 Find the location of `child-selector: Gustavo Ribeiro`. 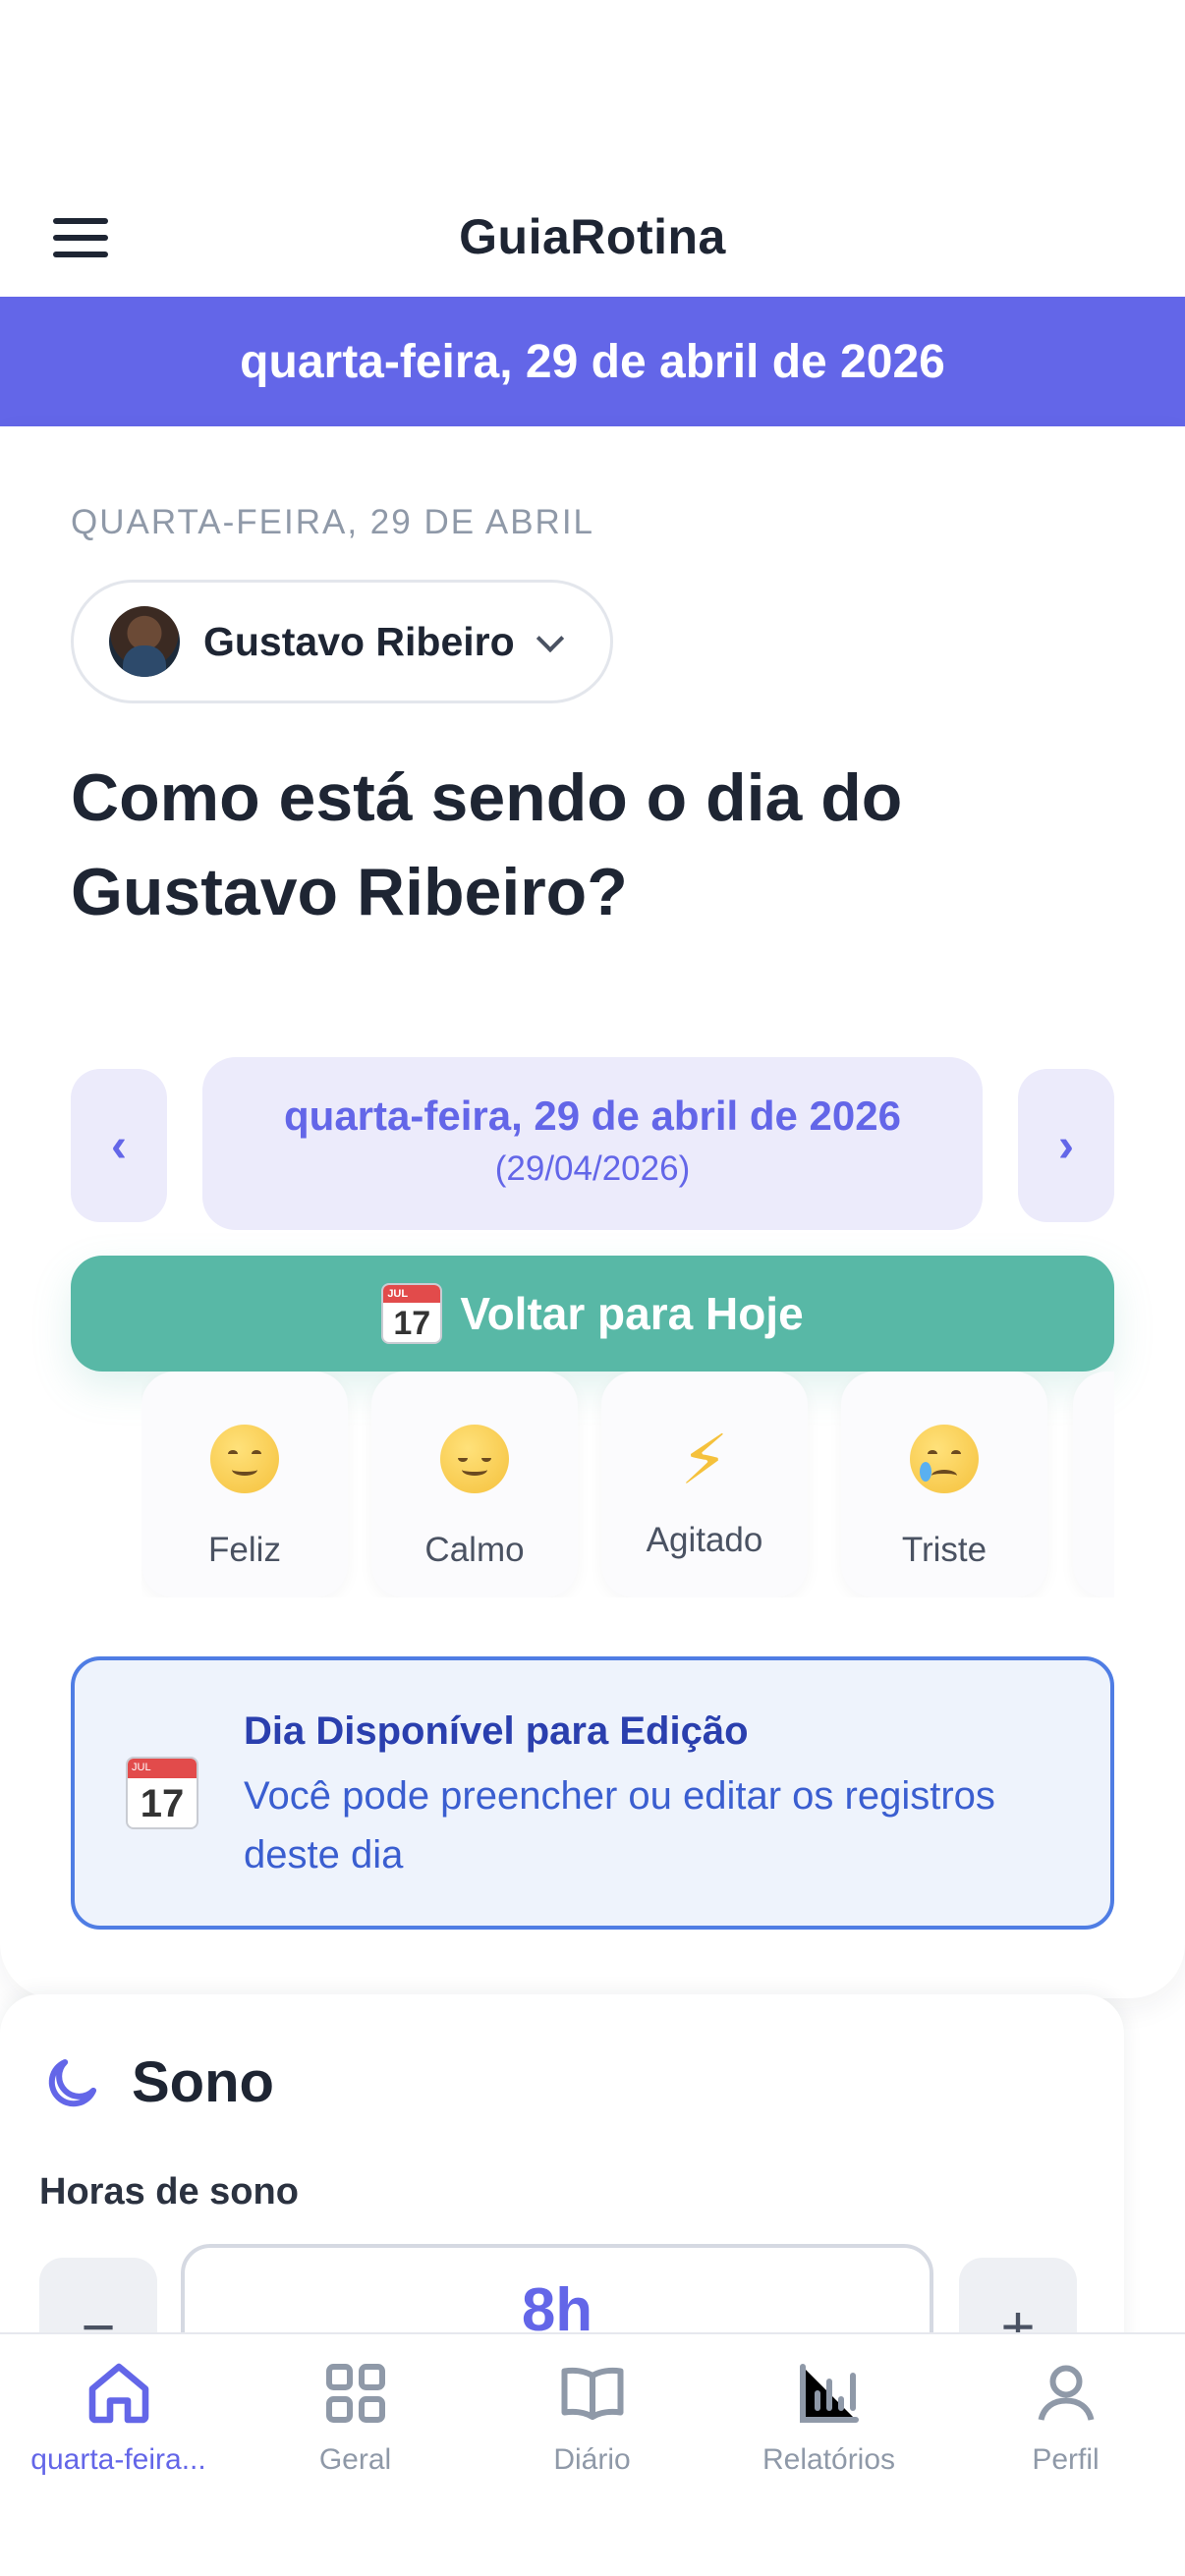

child-selector: Gustavo Ribeiro is located at coordinates (342, 641).